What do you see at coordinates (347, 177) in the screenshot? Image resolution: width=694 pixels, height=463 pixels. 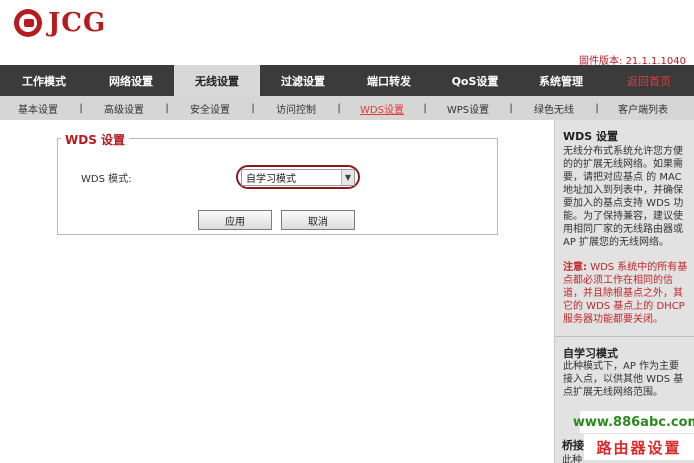 I see `chevron-down-icon: ▼` at bounding box center [347, 177].